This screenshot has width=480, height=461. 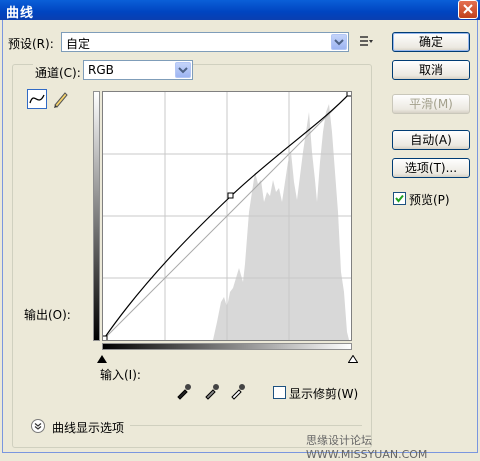 What do you see at coordinates (78, 44) in the screenshot?
I see `preset-value: 自定` at bounding box center [78, 44].